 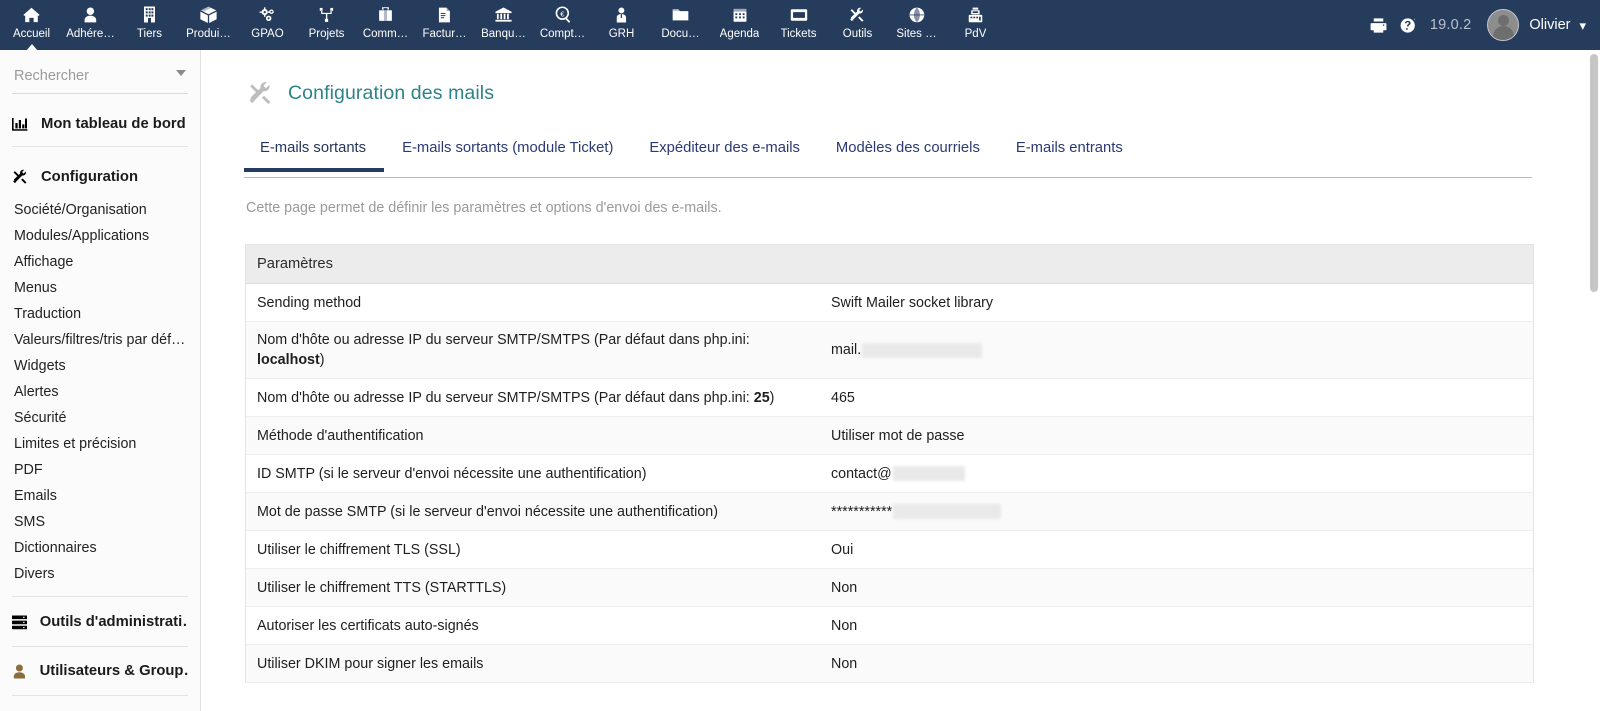 What do you see at coordinates (1379, 25) in the screenshot?
I see `printer-icon` at bounding box center [1379, 25].